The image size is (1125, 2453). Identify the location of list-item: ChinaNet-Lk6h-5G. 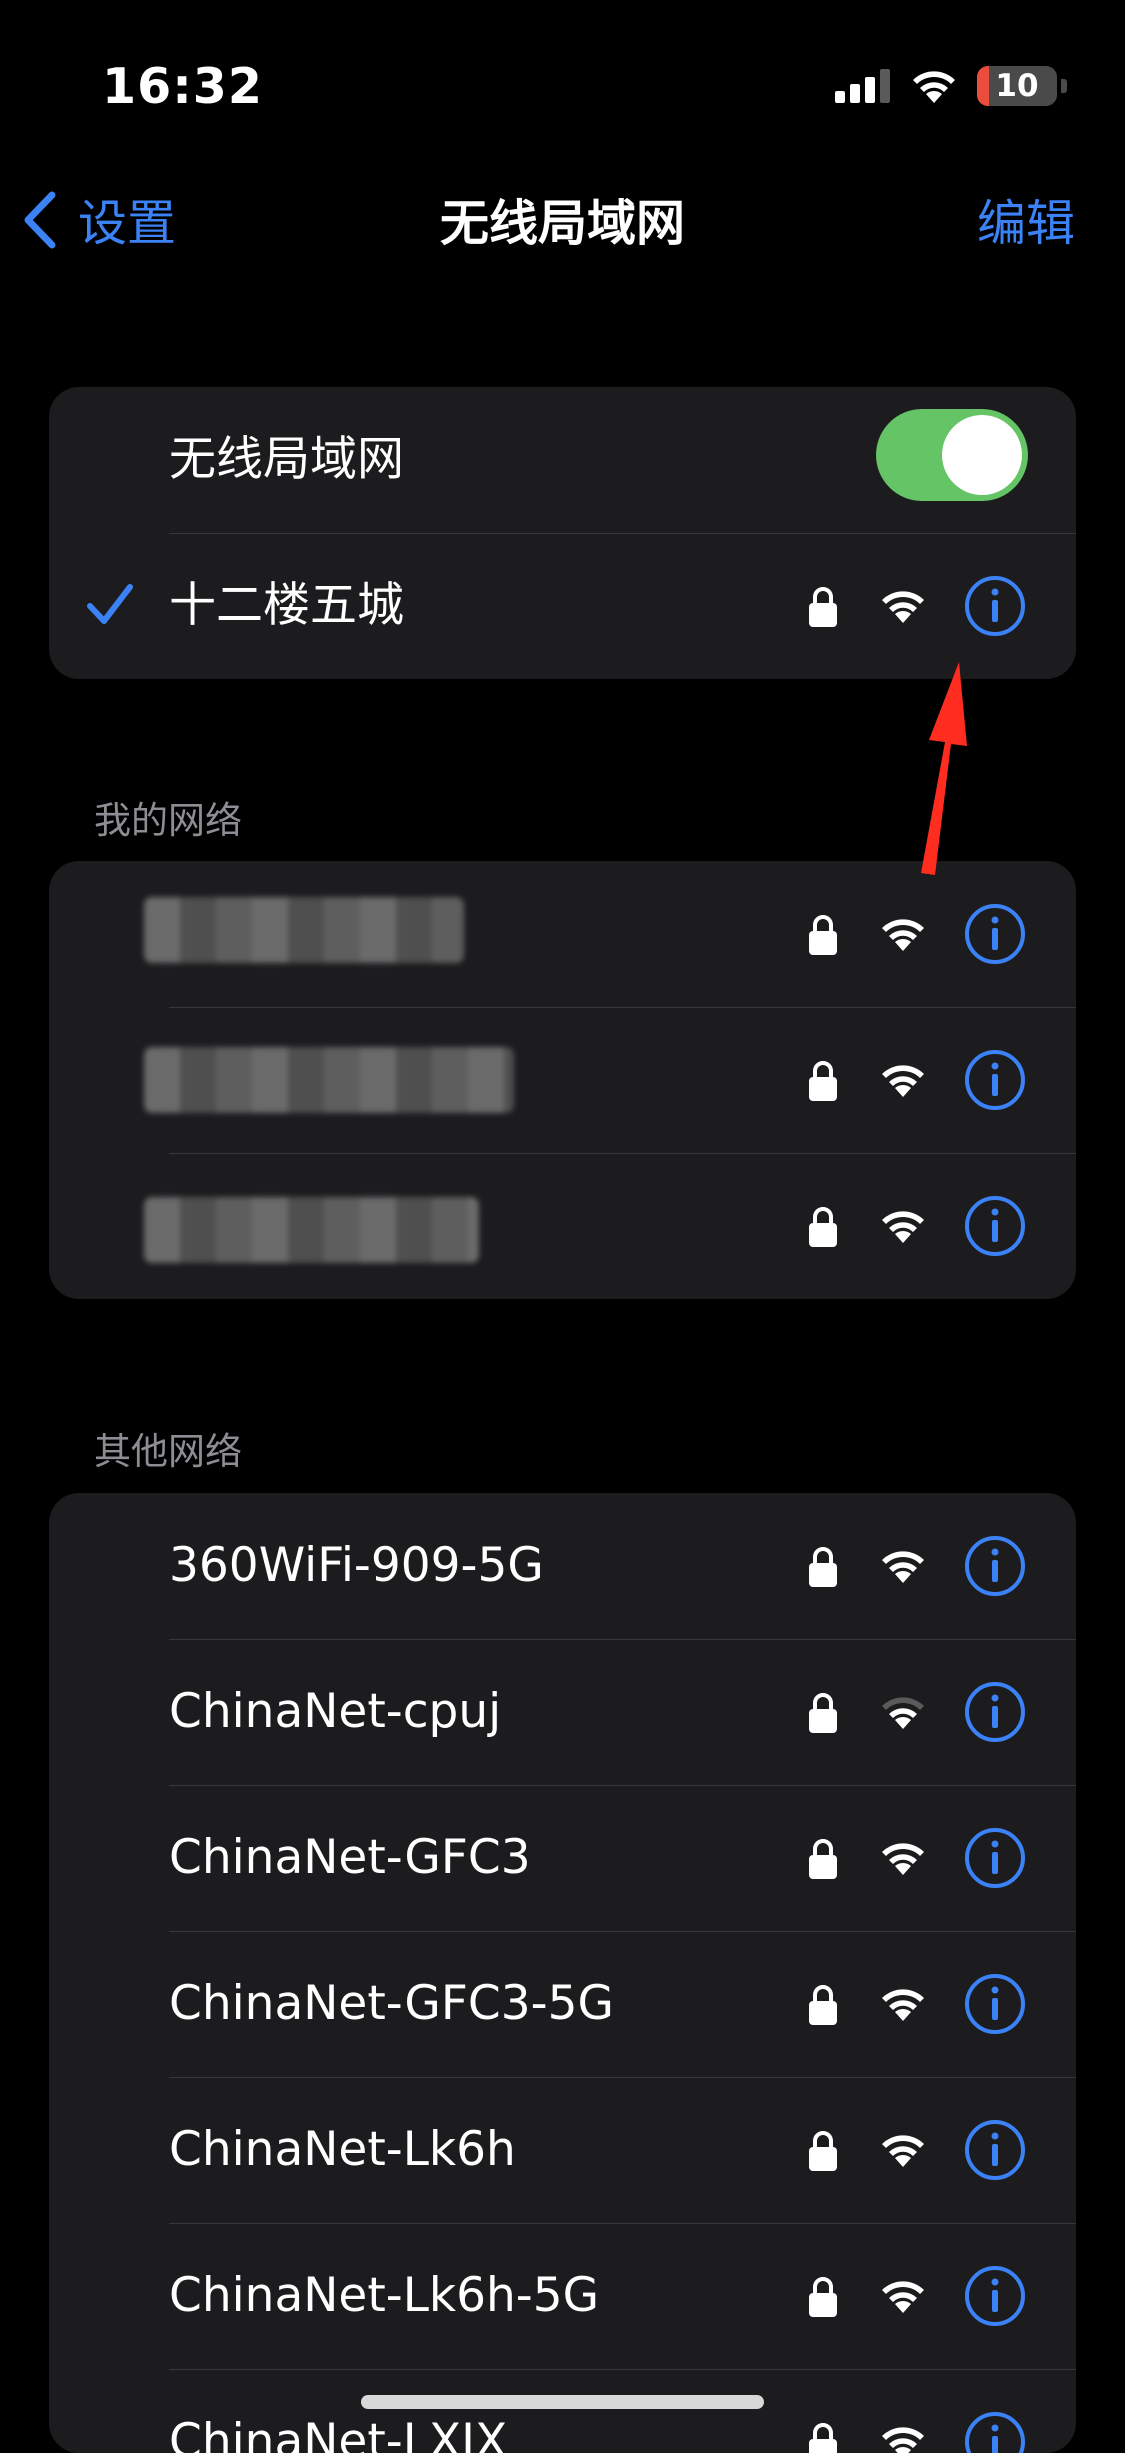
(562, 2296).